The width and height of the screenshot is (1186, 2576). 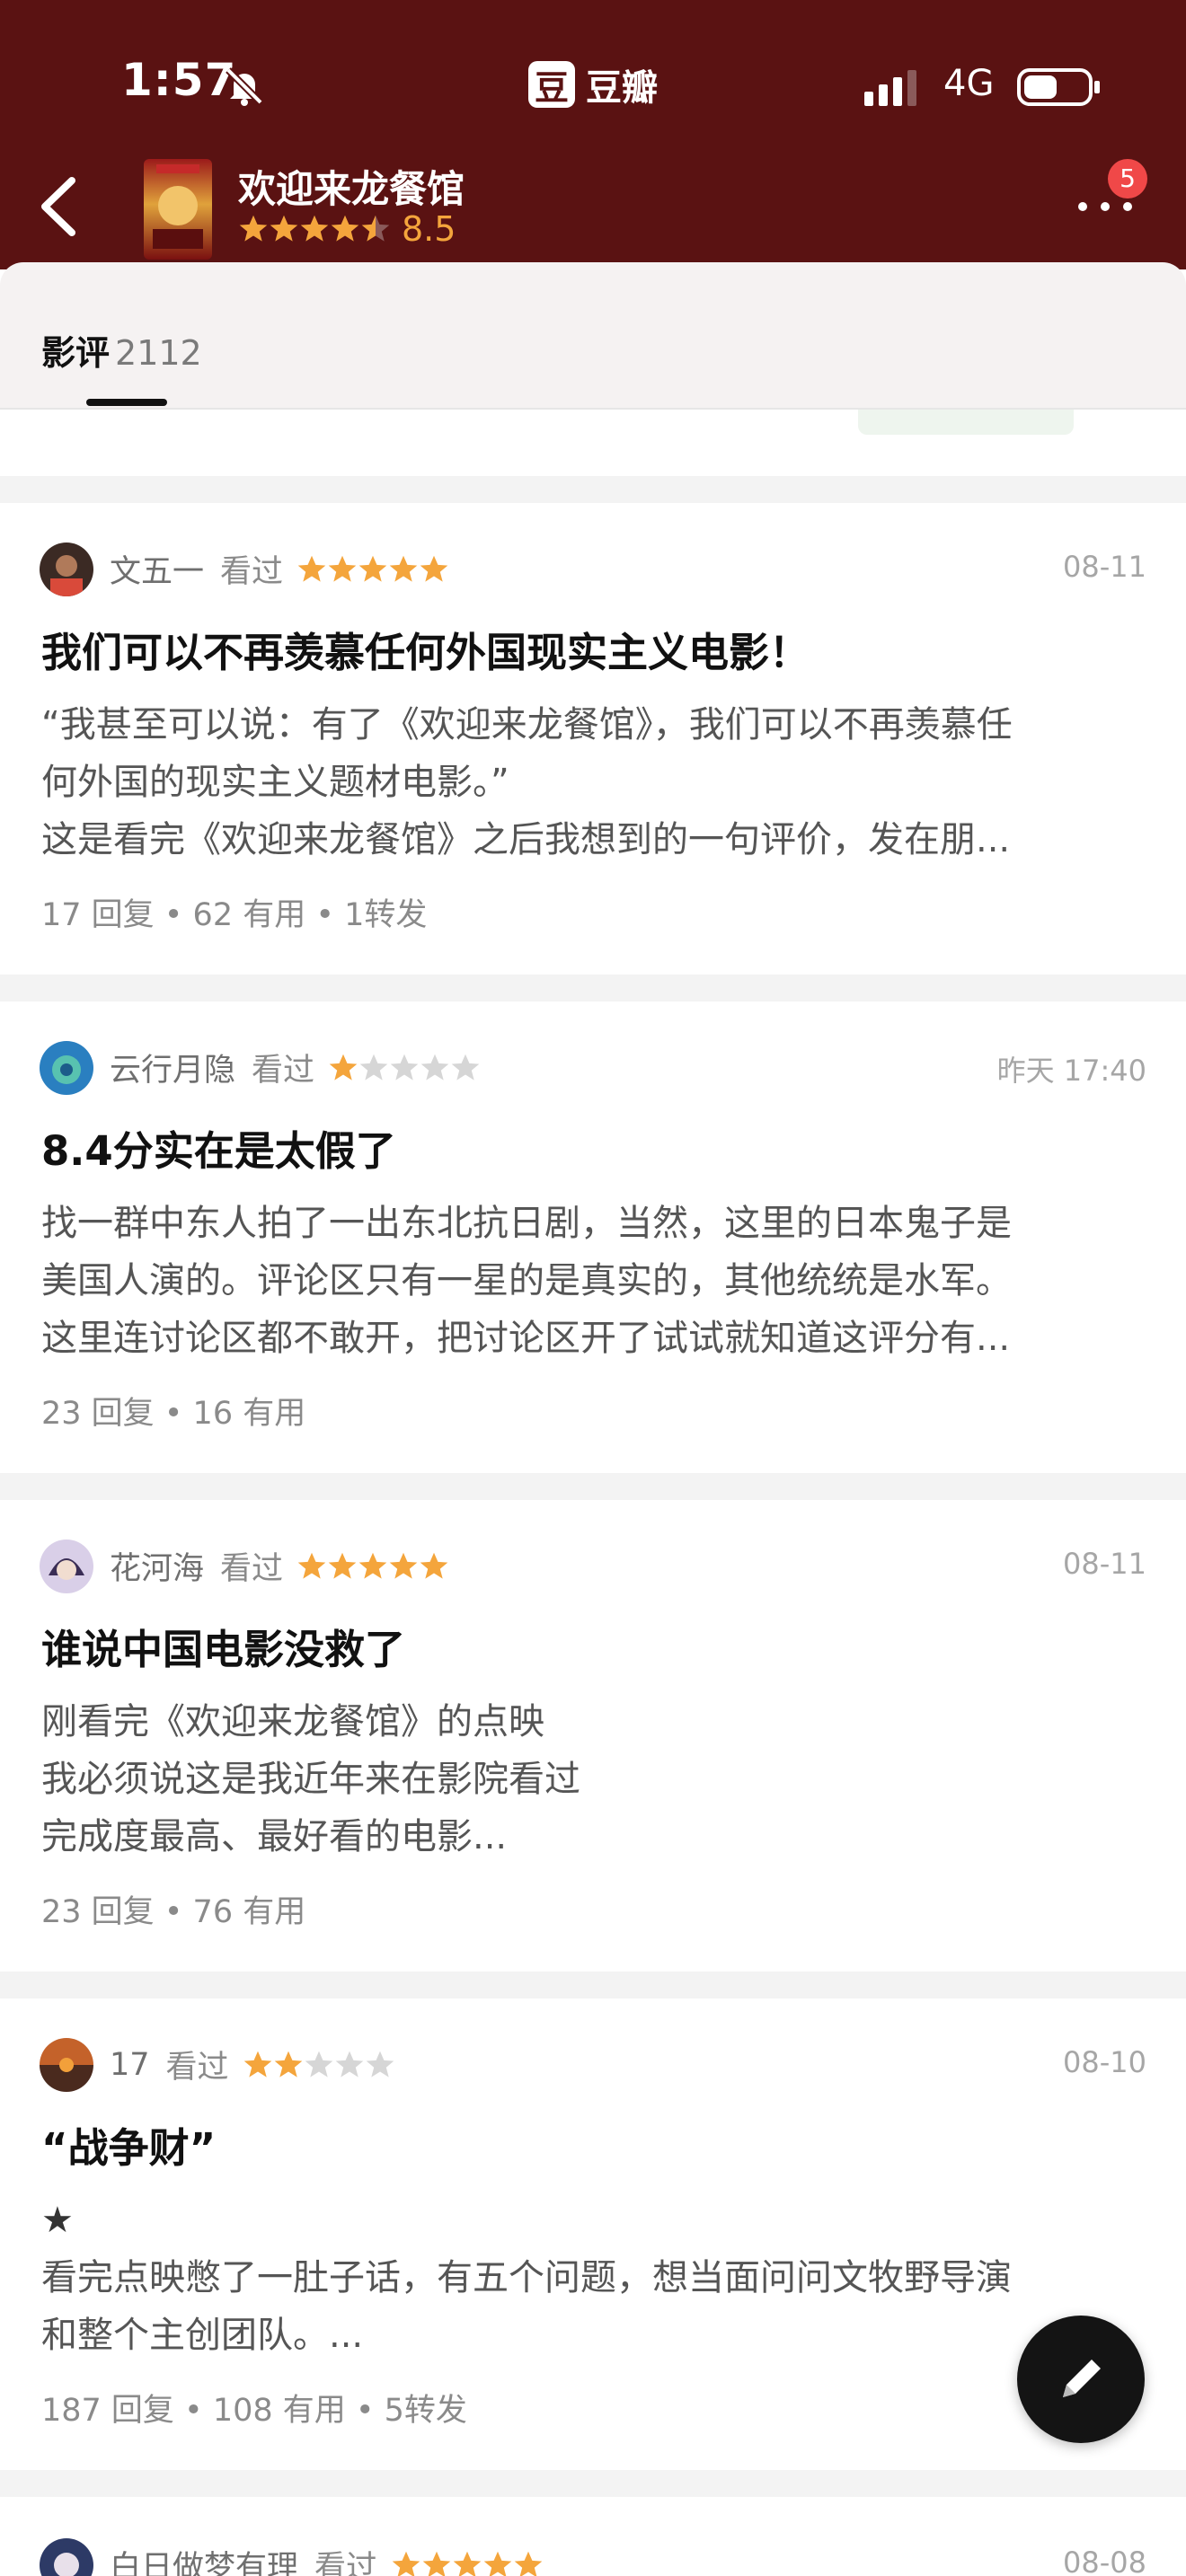 What do you see at coordinates (526, 1223) in the screenshot?
I see `excerpt-line: 找一群中东人拍了一出东北抗日剧，当然，这里的日本鬼子是` at bounding box center [526, 1223].